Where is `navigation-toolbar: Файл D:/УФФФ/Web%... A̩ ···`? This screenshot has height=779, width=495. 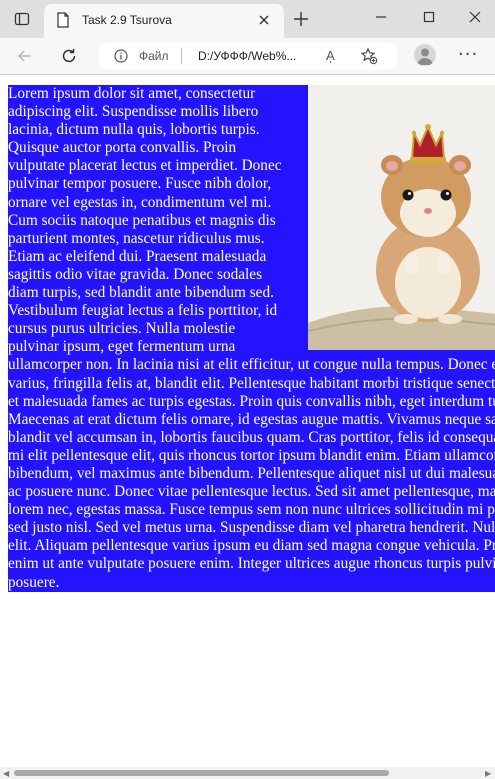 navigation-toolbar: Файл D:/УФФФ/Web%... A̩ ··· is located at coordinates (247, 56).